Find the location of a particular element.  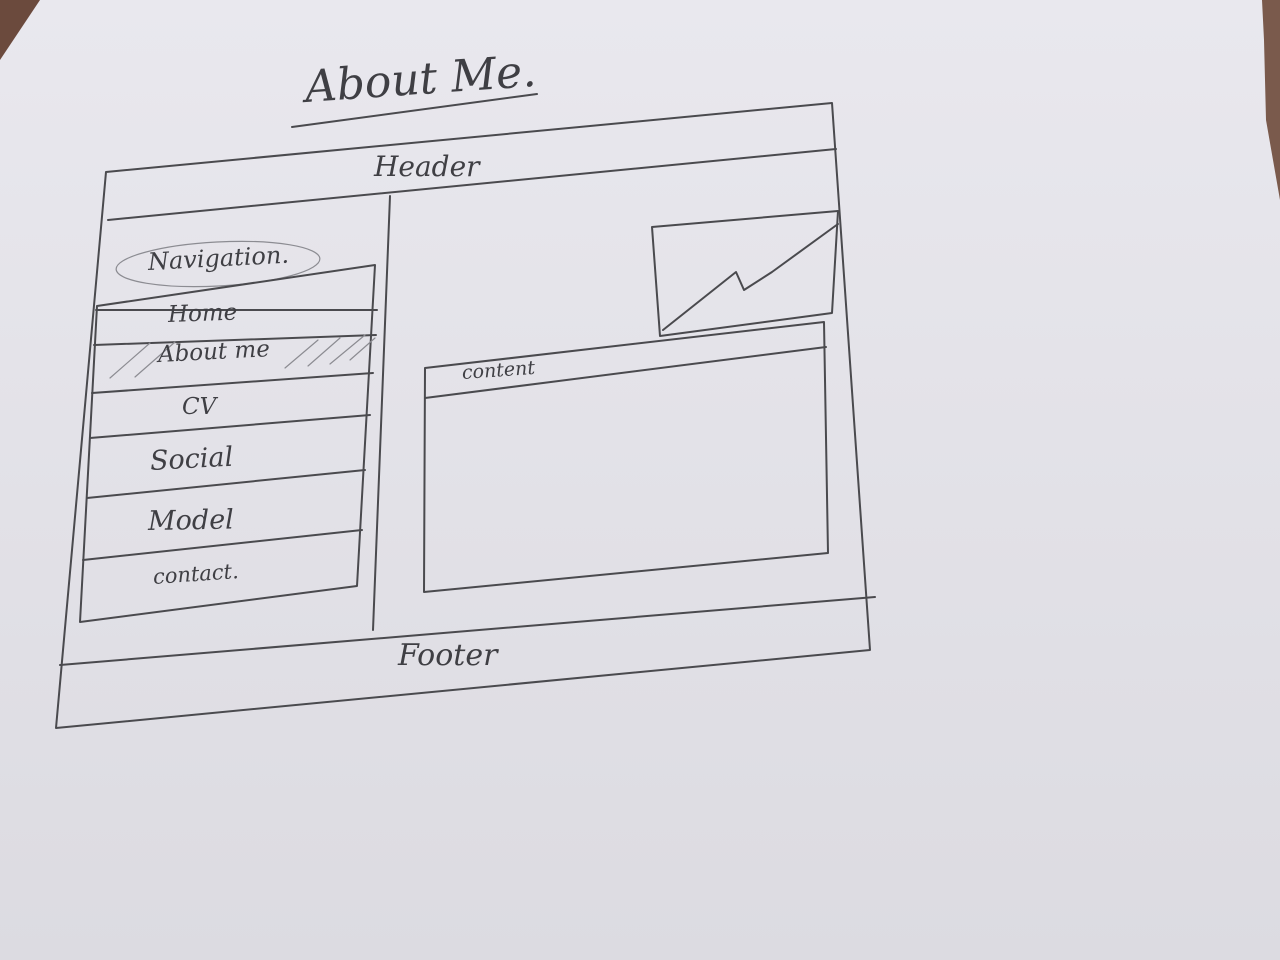

footer-label: Footer is located at coordinates (448, 655).